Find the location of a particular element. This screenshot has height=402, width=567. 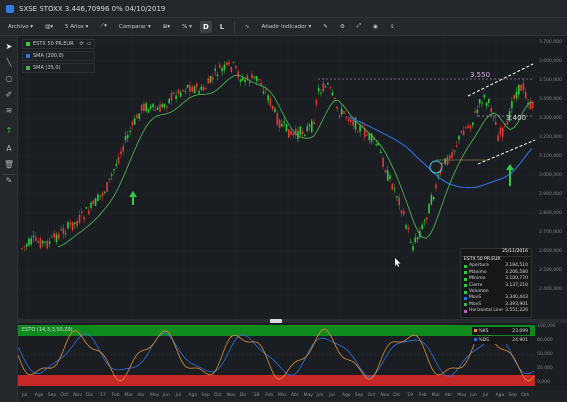

fibonacci-icon: ≋ is located at coordinates (9, 110).